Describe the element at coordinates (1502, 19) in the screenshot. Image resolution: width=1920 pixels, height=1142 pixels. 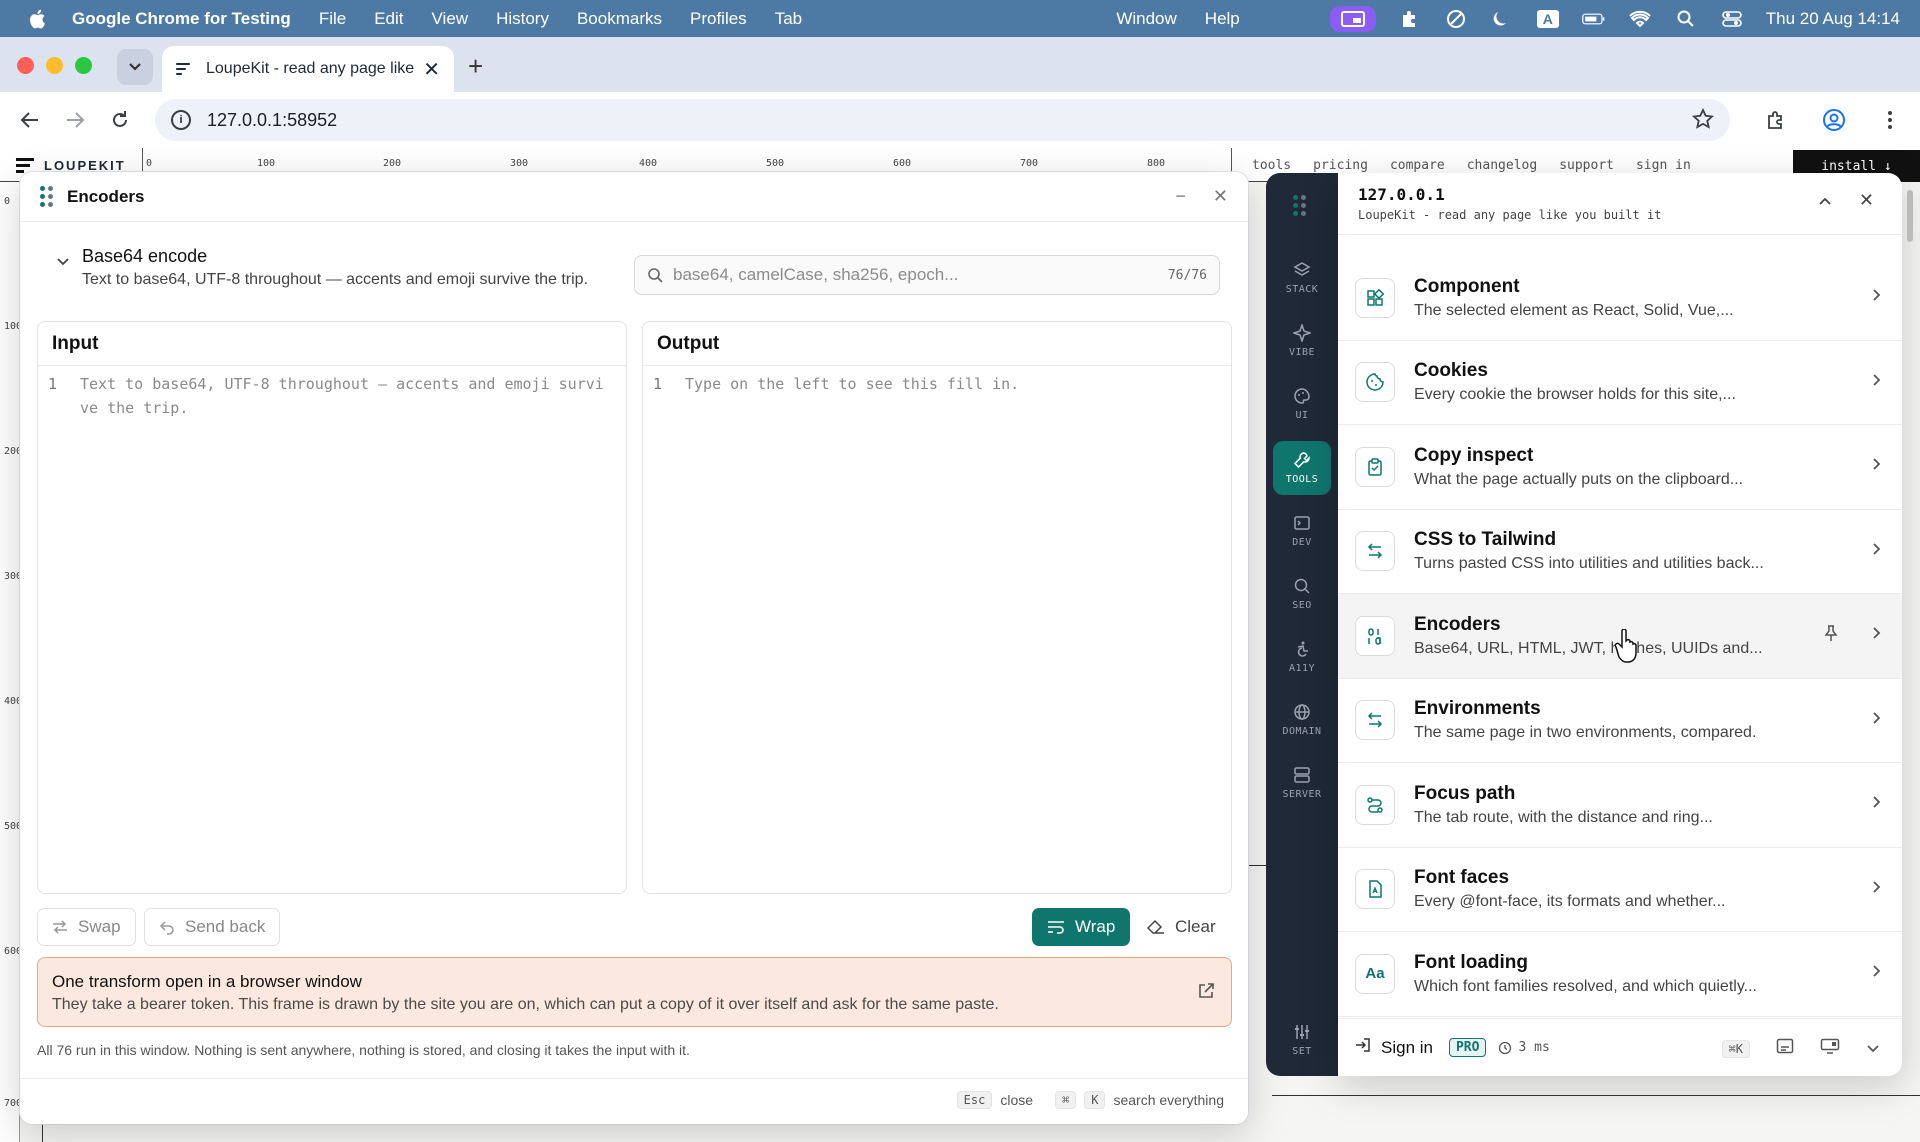
I see `moon-icon` at that location.